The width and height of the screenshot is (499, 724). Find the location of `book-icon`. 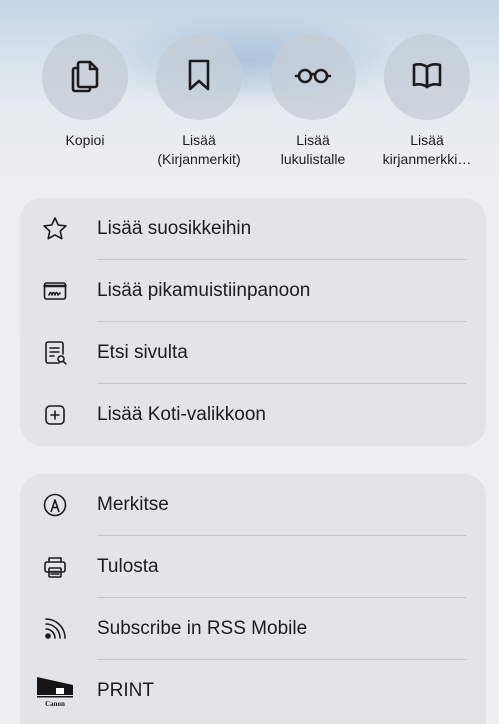

book-icon is located at coordinates (427, 77).